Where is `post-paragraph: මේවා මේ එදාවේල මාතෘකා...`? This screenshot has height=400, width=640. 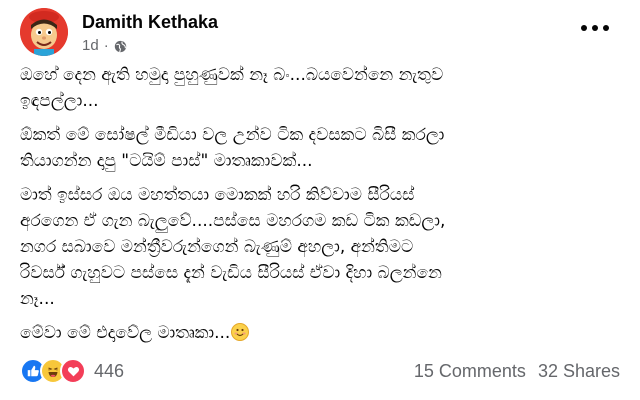 post-paragraph: මේවා මේ එදාවේල මාතෘකා... is located at coordinates (320, 333).